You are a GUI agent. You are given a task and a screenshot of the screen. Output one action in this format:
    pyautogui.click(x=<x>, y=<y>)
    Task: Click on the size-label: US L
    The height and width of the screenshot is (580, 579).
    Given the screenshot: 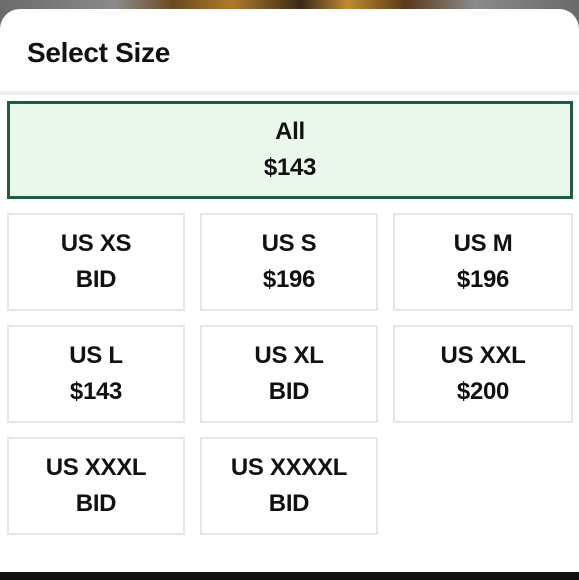 What is the action you would take?
    pyautogui.click(x=96, y=355)
    